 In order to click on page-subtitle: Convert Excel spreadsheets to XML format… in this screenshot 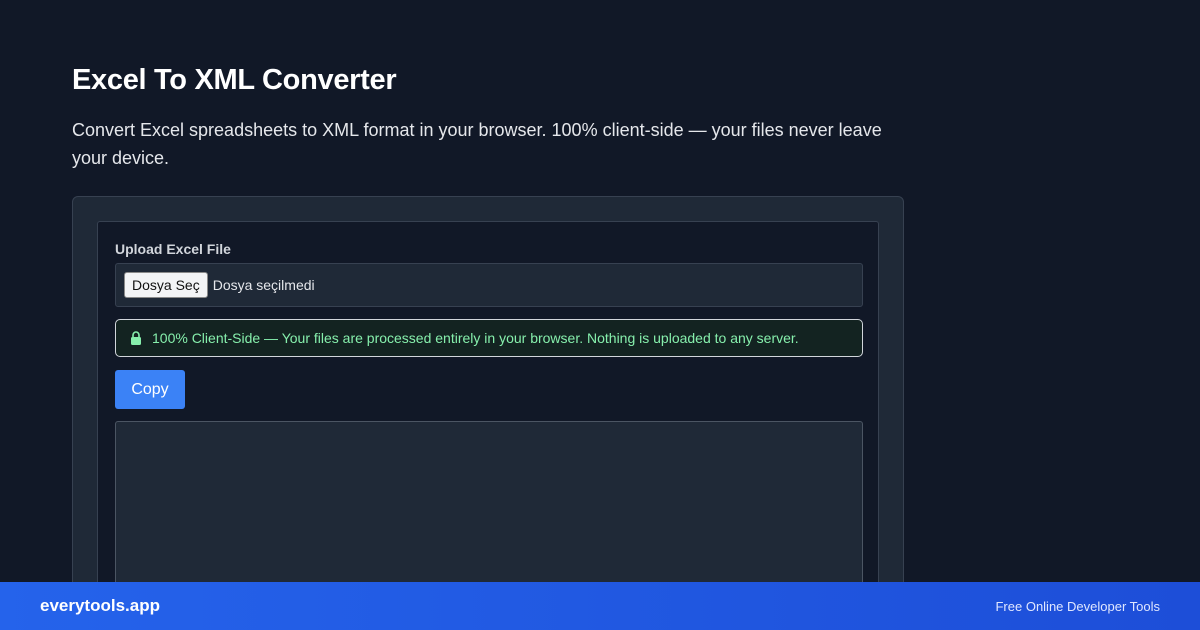, I will do `click(477, 144)`.